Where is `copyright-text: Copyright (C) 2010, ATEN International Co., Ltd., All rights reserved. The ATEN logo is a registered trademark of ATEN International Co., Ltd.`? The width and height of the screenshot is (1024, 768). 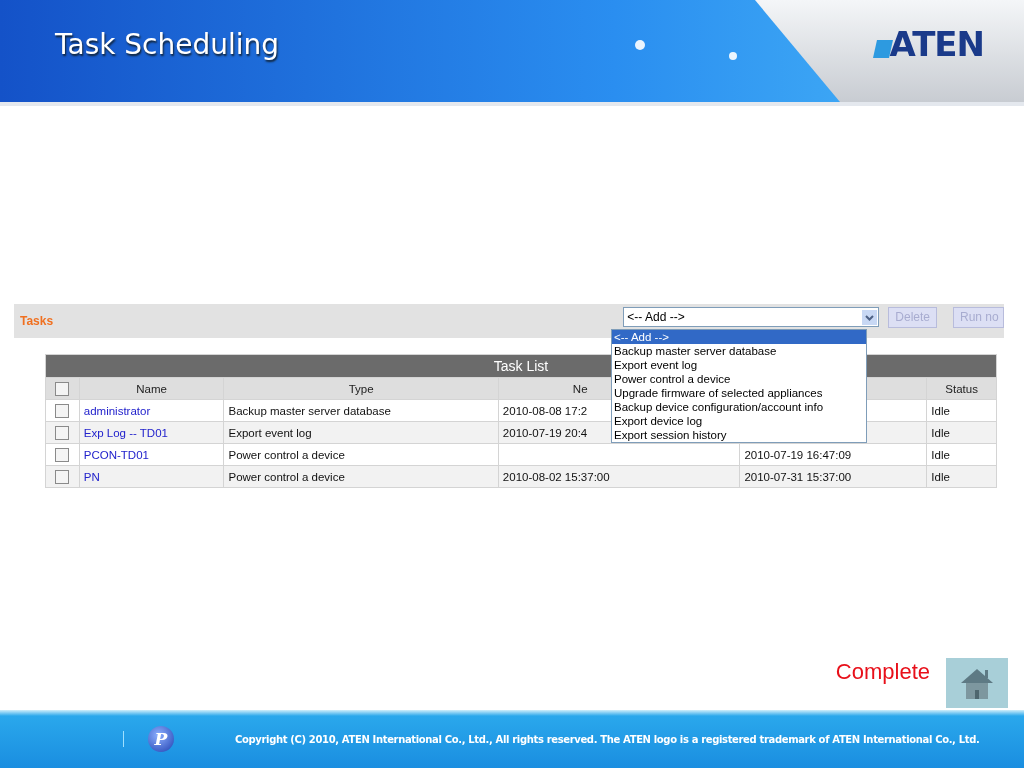 copyright-text: Copyright (C) 2010, ATEN International Co., Ltd., All rights reserved. The ATEN logo is a registered trademark of ATEN International Co., Ltd. is located at coordinates (607, 739).